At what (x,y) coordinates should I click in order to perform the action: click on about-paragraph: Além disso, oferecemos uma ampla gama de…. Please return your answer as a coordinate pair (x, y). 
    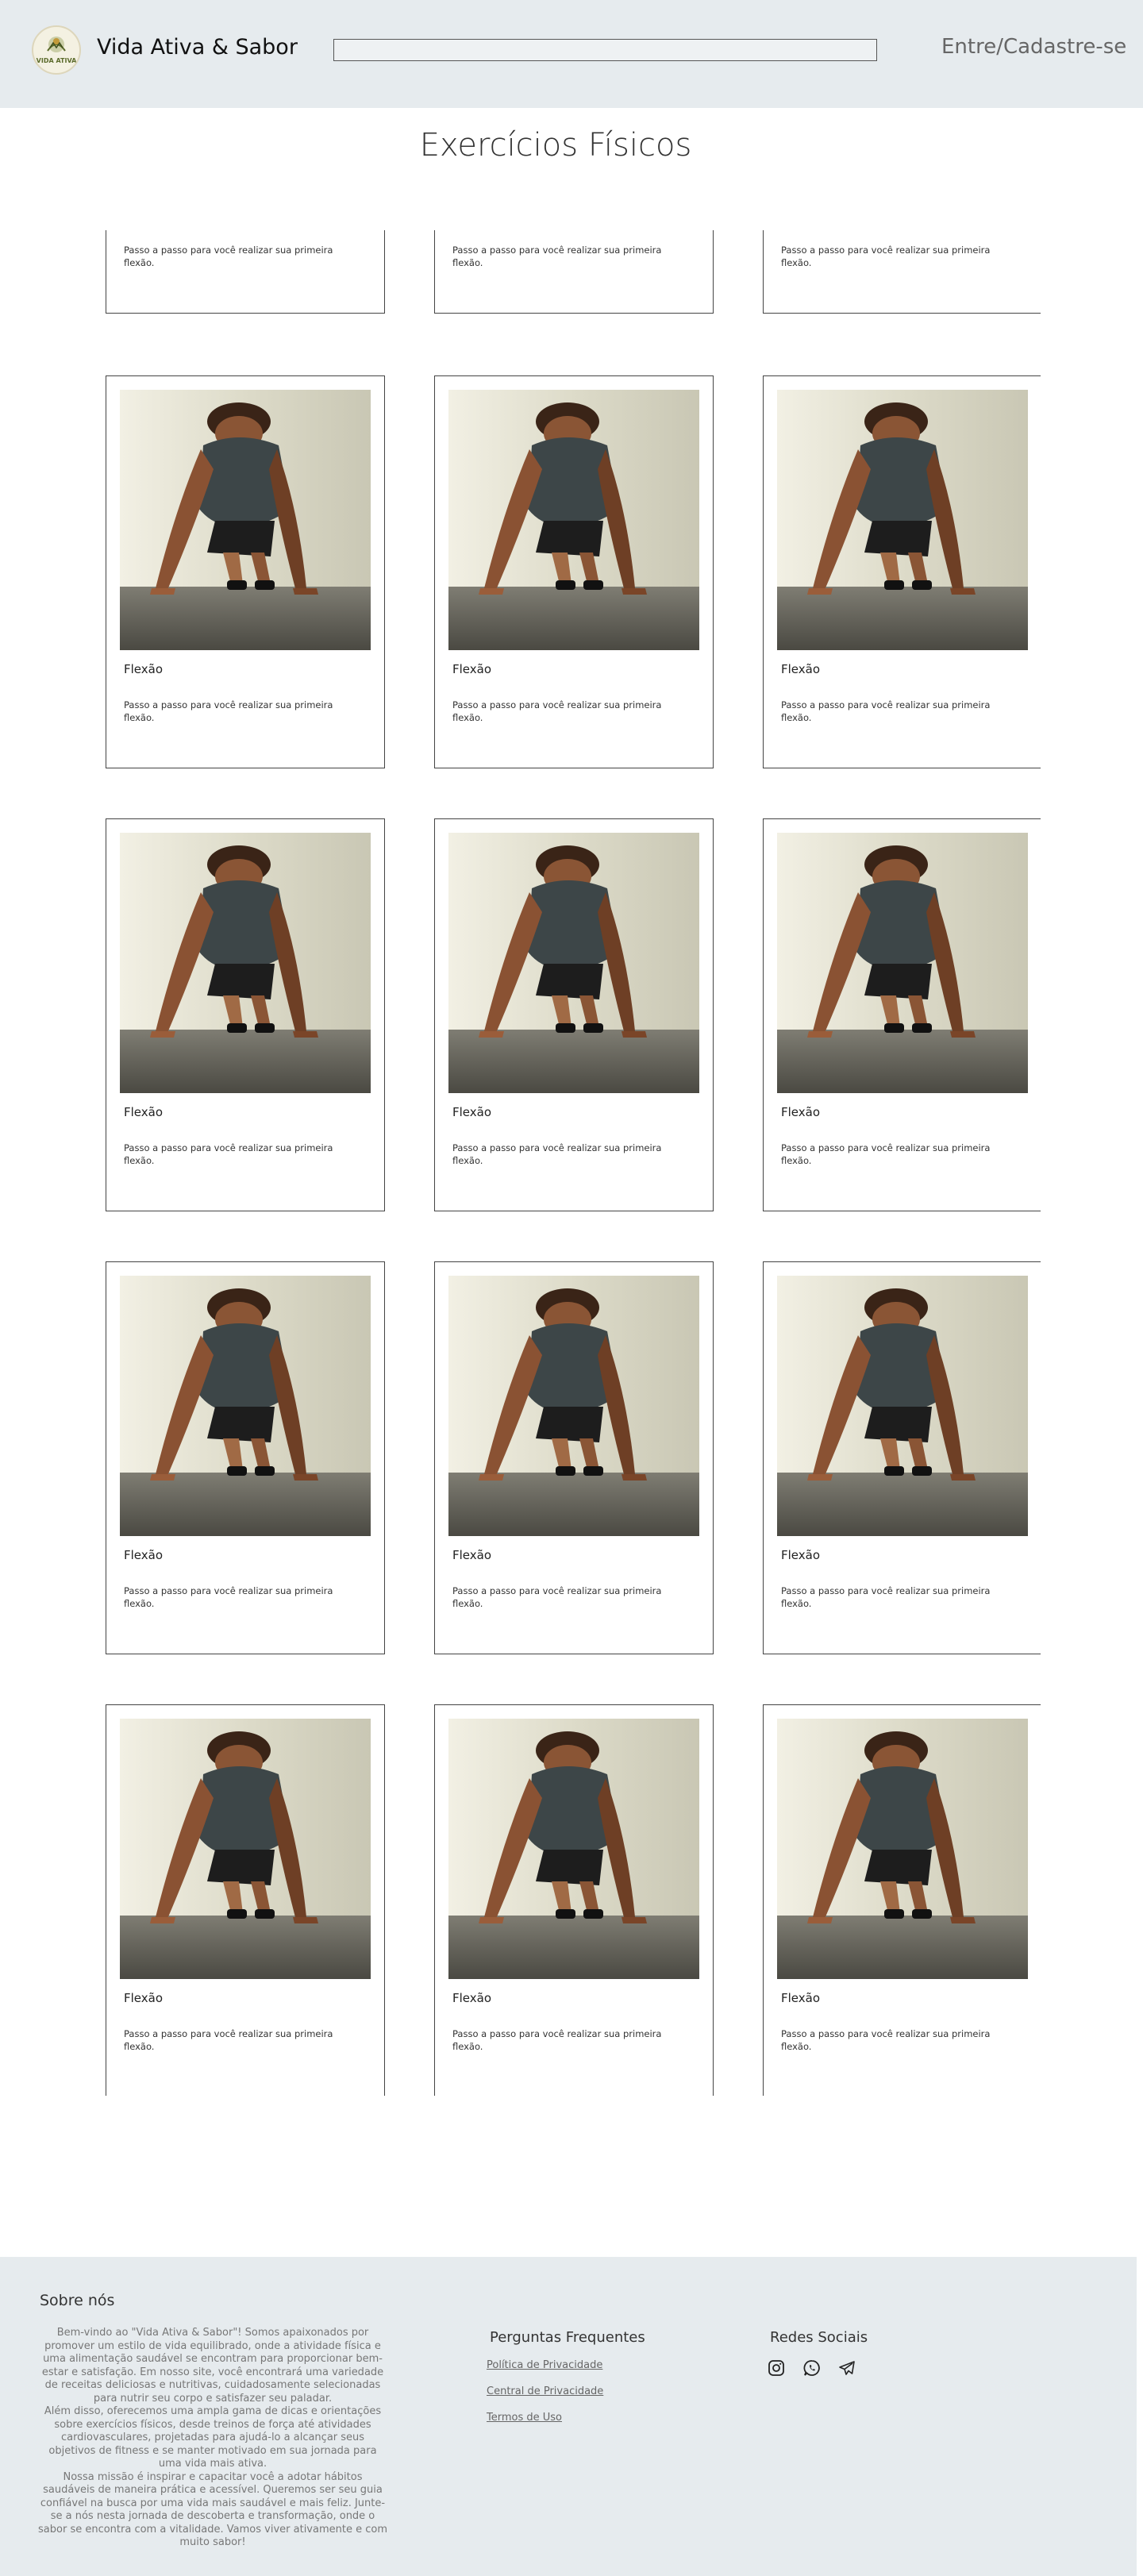
    Looking at the image, I should click on (213, 2437).